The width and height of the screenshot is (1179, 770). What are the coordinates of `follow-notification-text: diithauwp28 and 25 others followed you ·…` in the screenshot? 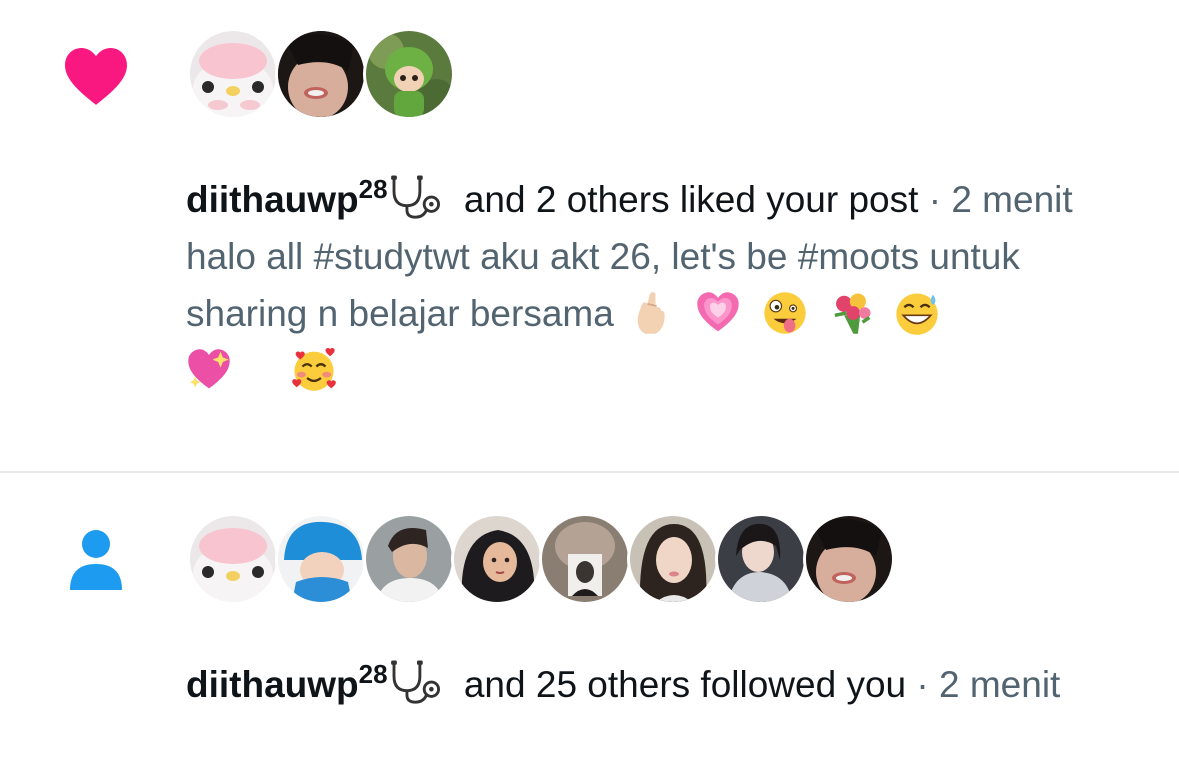 It's located at (666, 679).